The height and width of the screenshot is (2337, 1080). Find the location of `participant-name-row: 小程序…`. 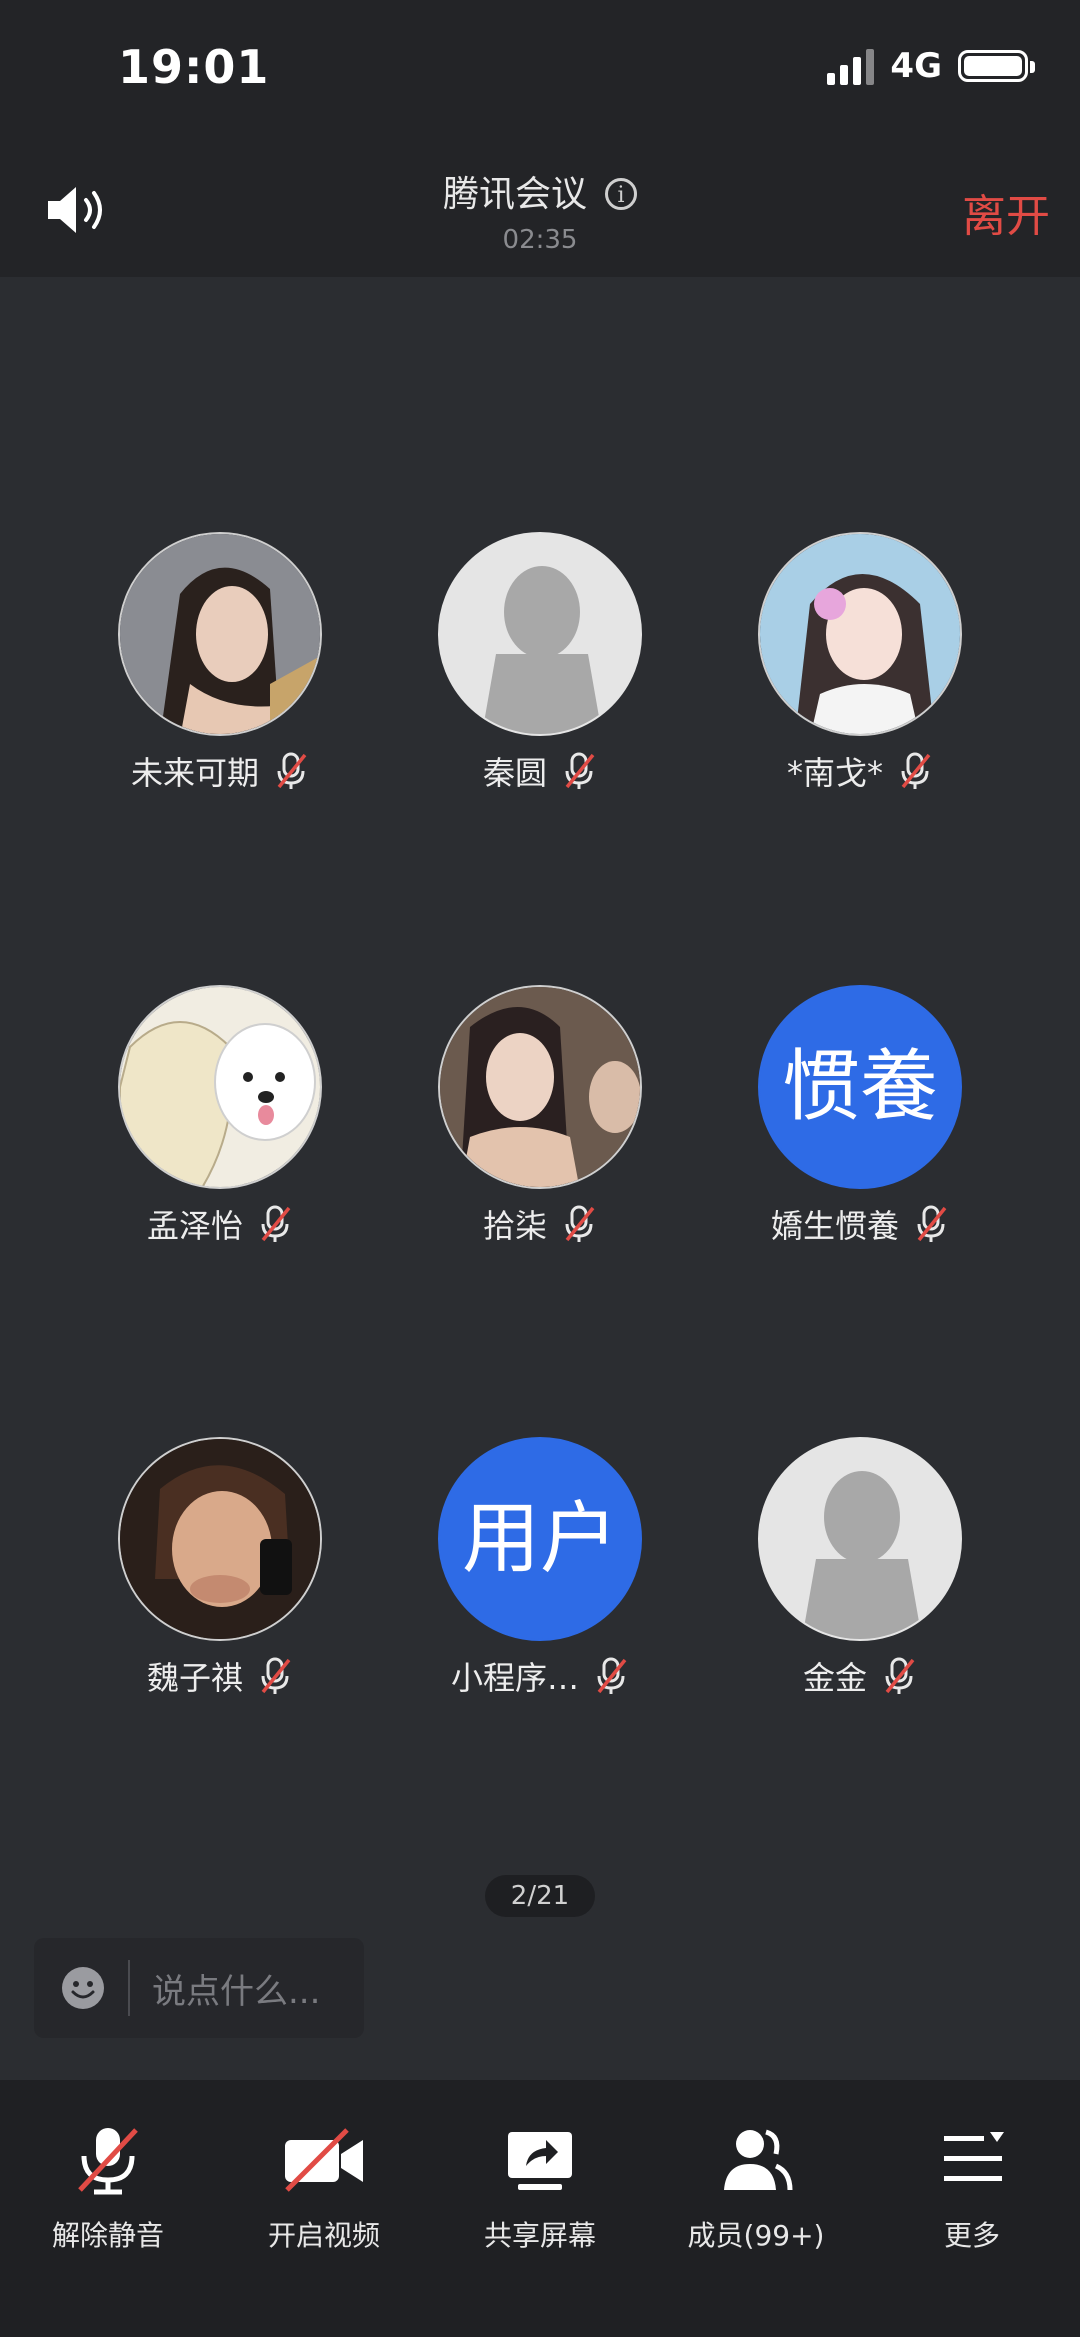

participant-name-row: 小程序… is located at coordinates (540, 1676).